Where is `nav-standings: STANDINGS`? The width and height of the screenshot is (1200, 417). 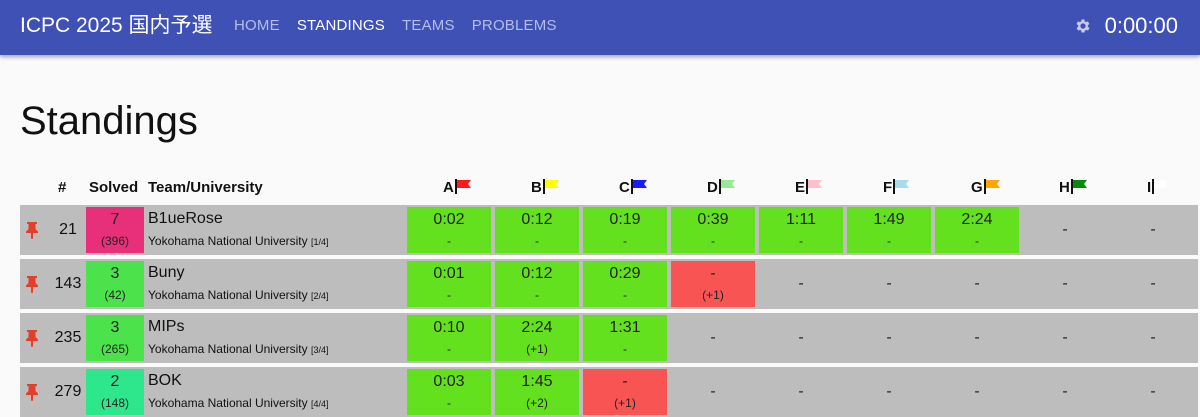 nav-standings: STANDINGS is located at coordinates (341, 26).